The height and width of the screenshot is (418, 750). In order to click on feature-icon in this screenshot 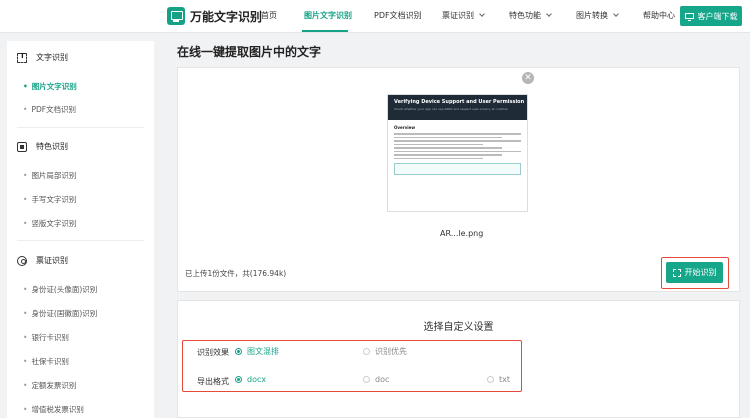, I will do `click(22, 146)`.